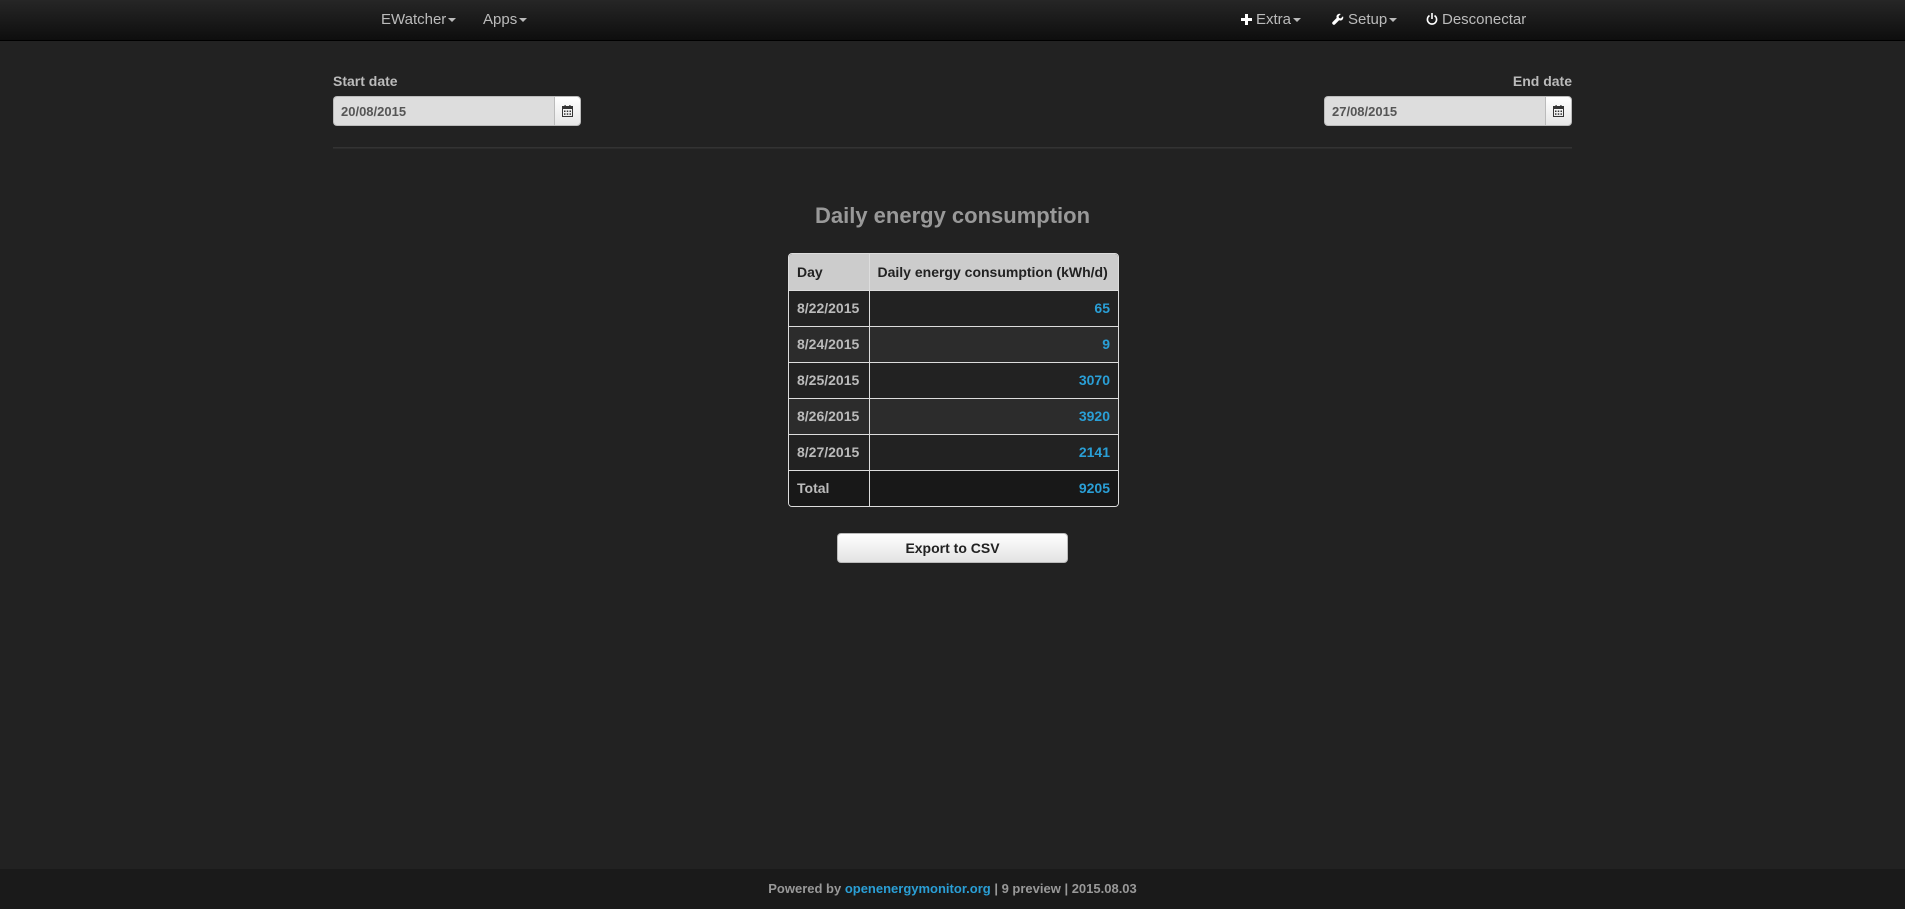 This screenshot has height=909, width=1905. I want to click on plus-icon, so click(1246, 19).